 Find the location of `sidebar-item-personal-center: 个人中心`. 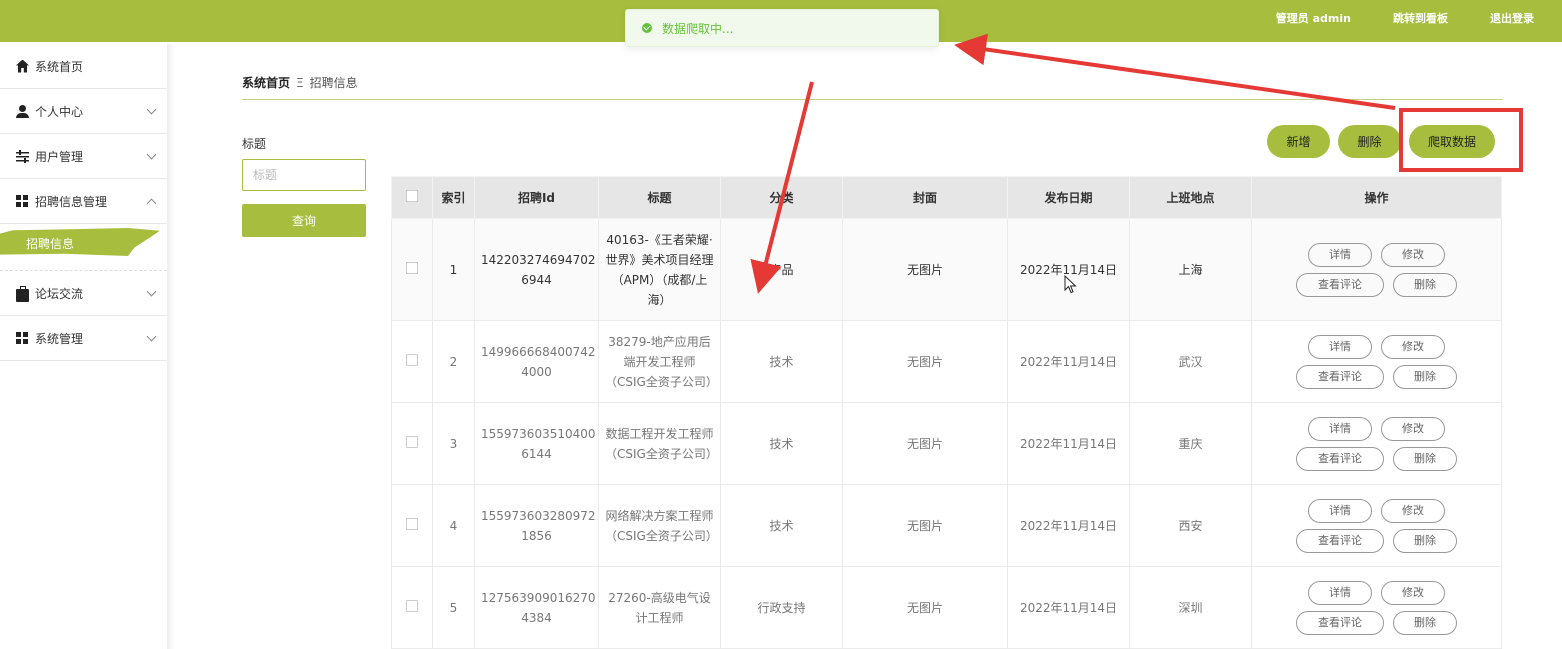

sidebar-item-personal-center: 个人中心 is located at coordinates (83, 111).